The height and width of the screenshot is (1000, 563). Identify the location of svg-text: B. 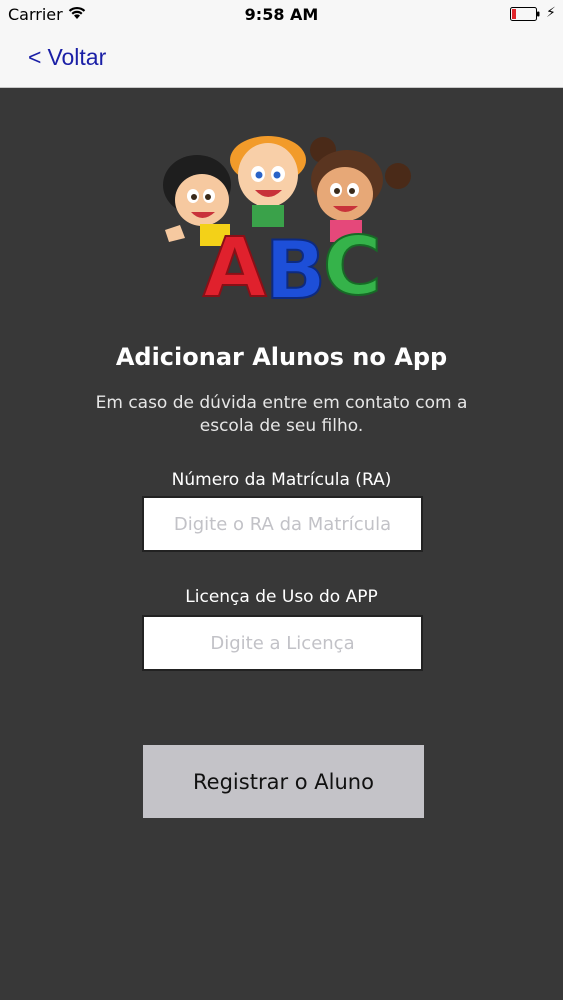
(295, 264).